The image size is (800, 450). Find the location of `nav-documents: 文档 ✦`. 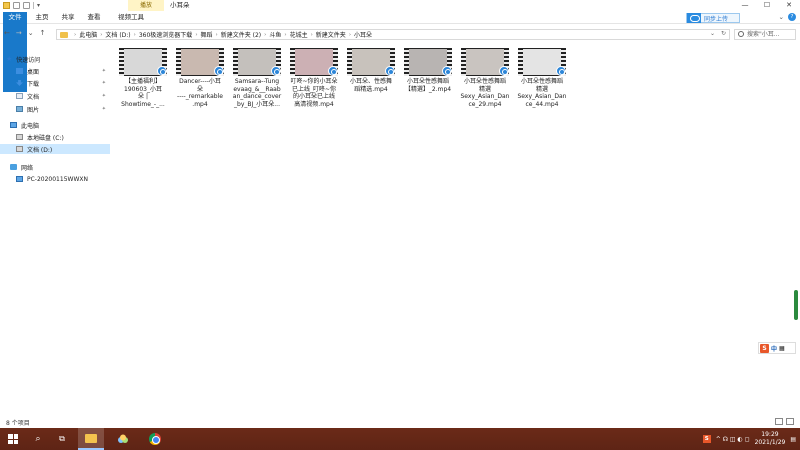

nav-documents: 文档 ✦ is located at coordinates (63, 96).